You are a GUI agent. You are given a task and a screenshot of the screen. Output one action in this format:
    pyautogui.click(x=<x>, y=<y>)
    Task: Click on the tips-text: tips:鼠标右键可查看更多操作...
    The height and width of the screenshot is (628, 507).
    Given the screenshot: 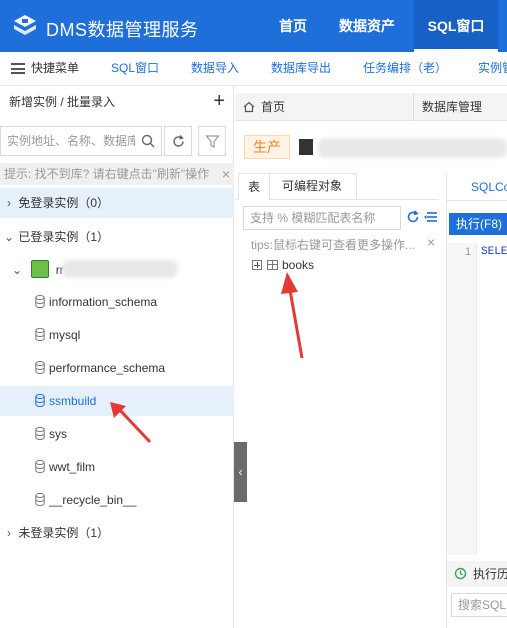 What is the action you would take?
    pyautogui.click(x=333, y=245)
    